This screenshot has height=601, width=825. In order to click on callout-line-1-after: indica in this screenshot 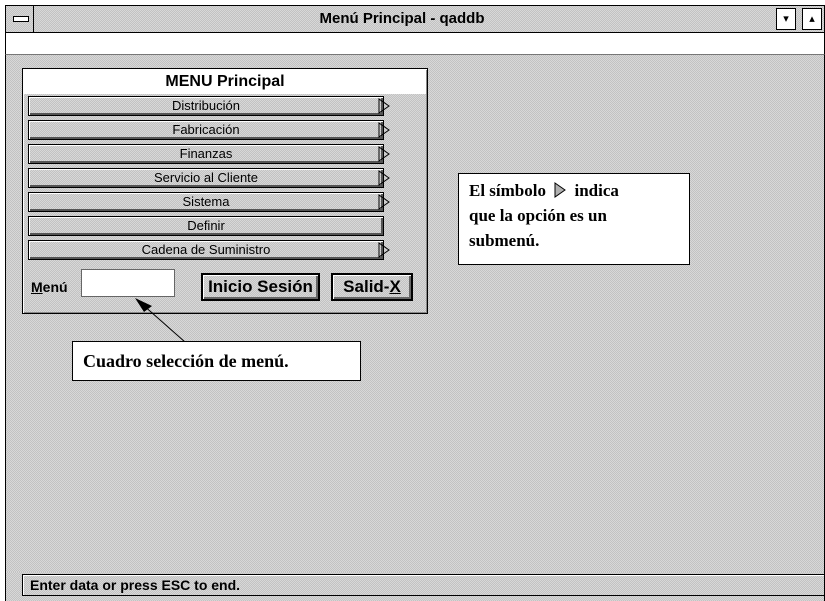, I will do `click(596, 190)`.